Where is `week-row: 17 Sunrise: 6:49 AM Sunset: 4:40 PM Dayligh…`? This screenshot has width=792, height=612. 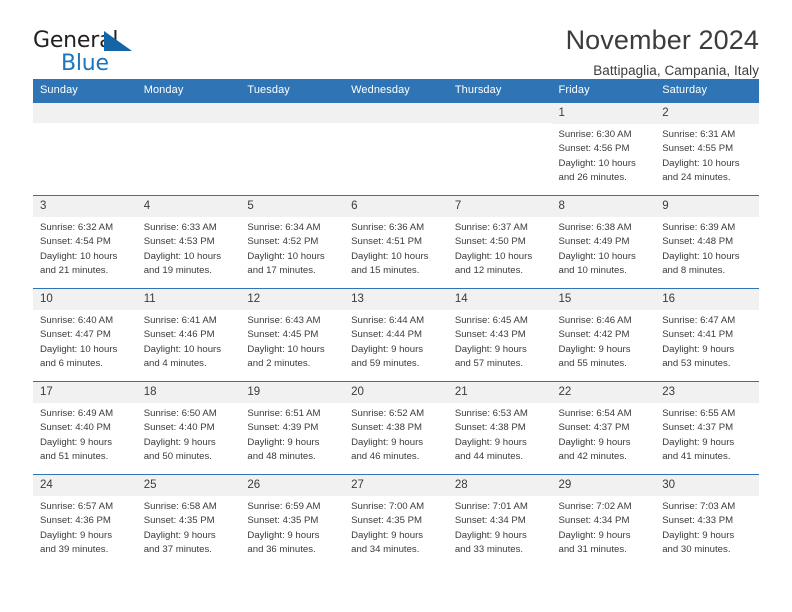 week-row: 17 Sunrise: 6:49 AM Sunset: 4:40 PM Dayligh… is located at coordinates (396, 428).